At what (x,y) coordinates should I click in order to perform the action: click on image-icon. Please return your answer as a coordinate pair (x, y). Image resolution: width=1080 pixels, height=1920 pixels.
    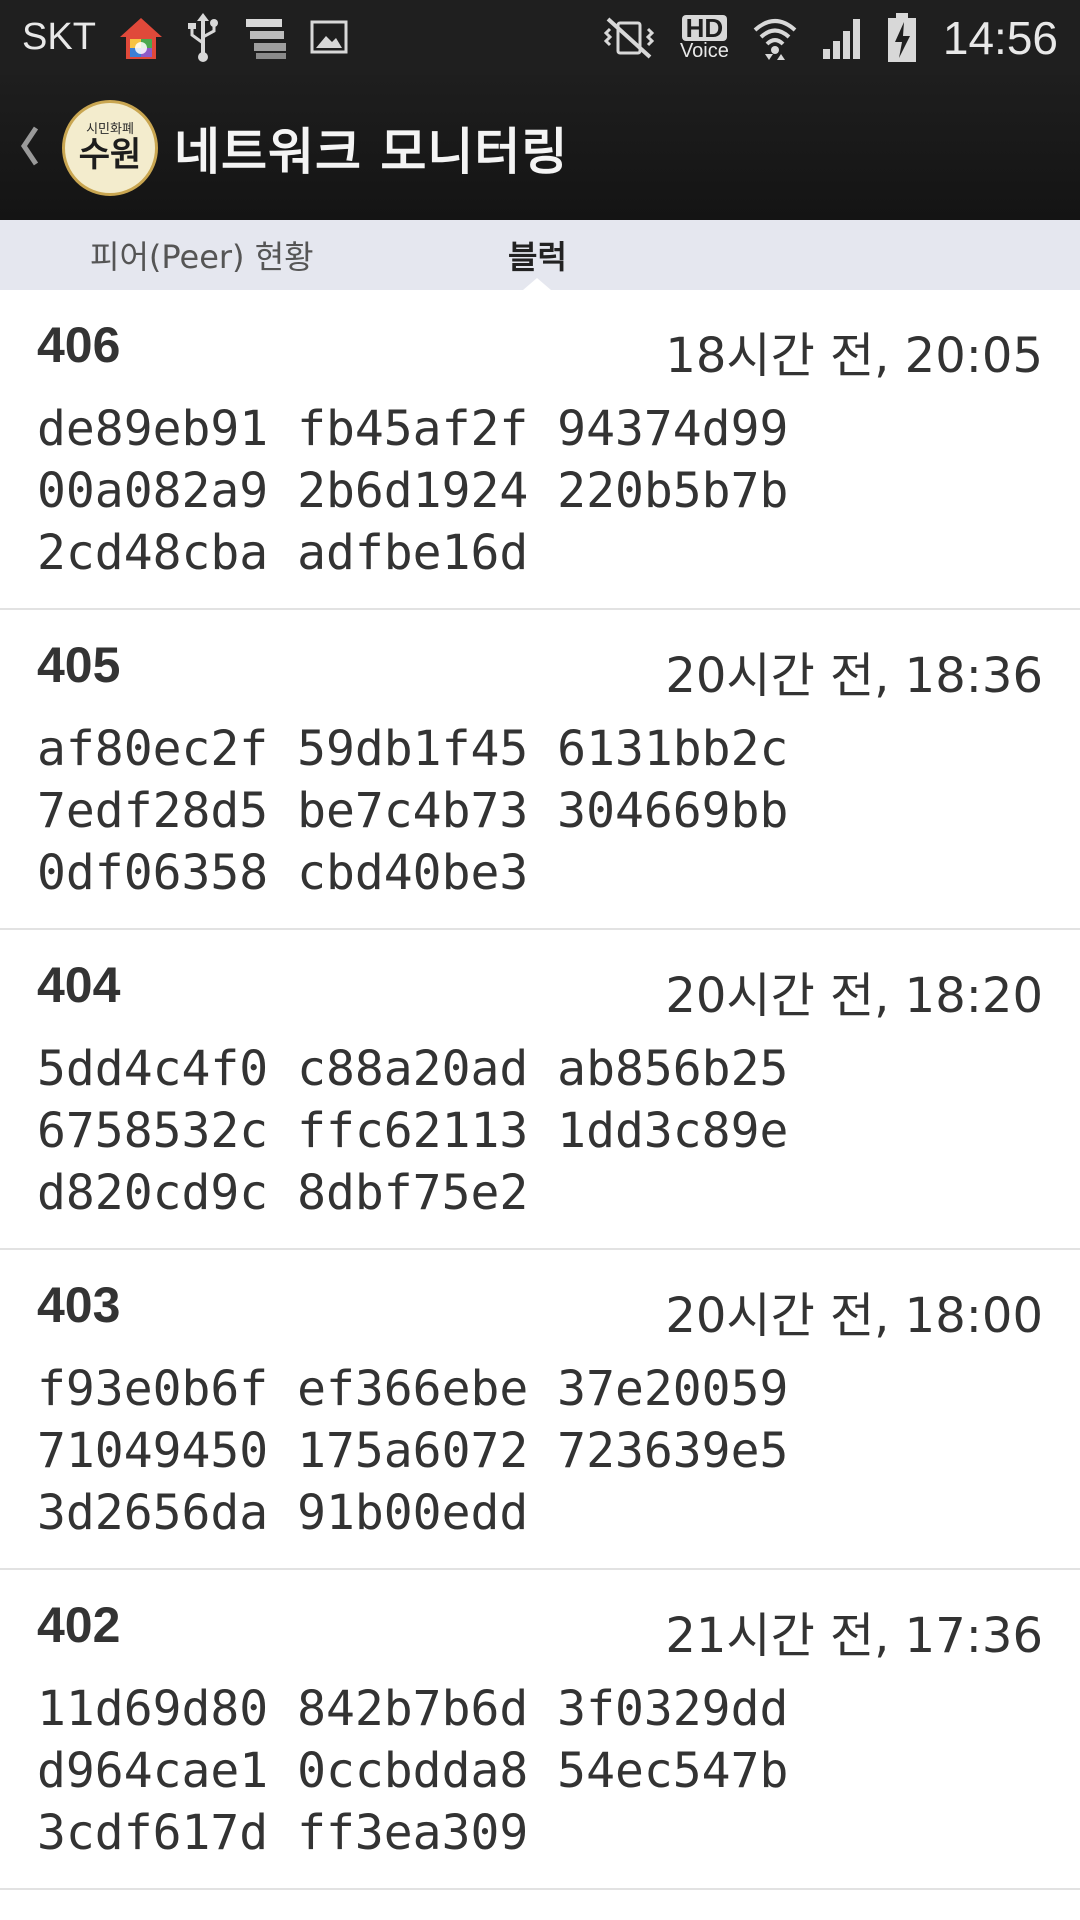
    Looking at the image, I should click on (330, 38).